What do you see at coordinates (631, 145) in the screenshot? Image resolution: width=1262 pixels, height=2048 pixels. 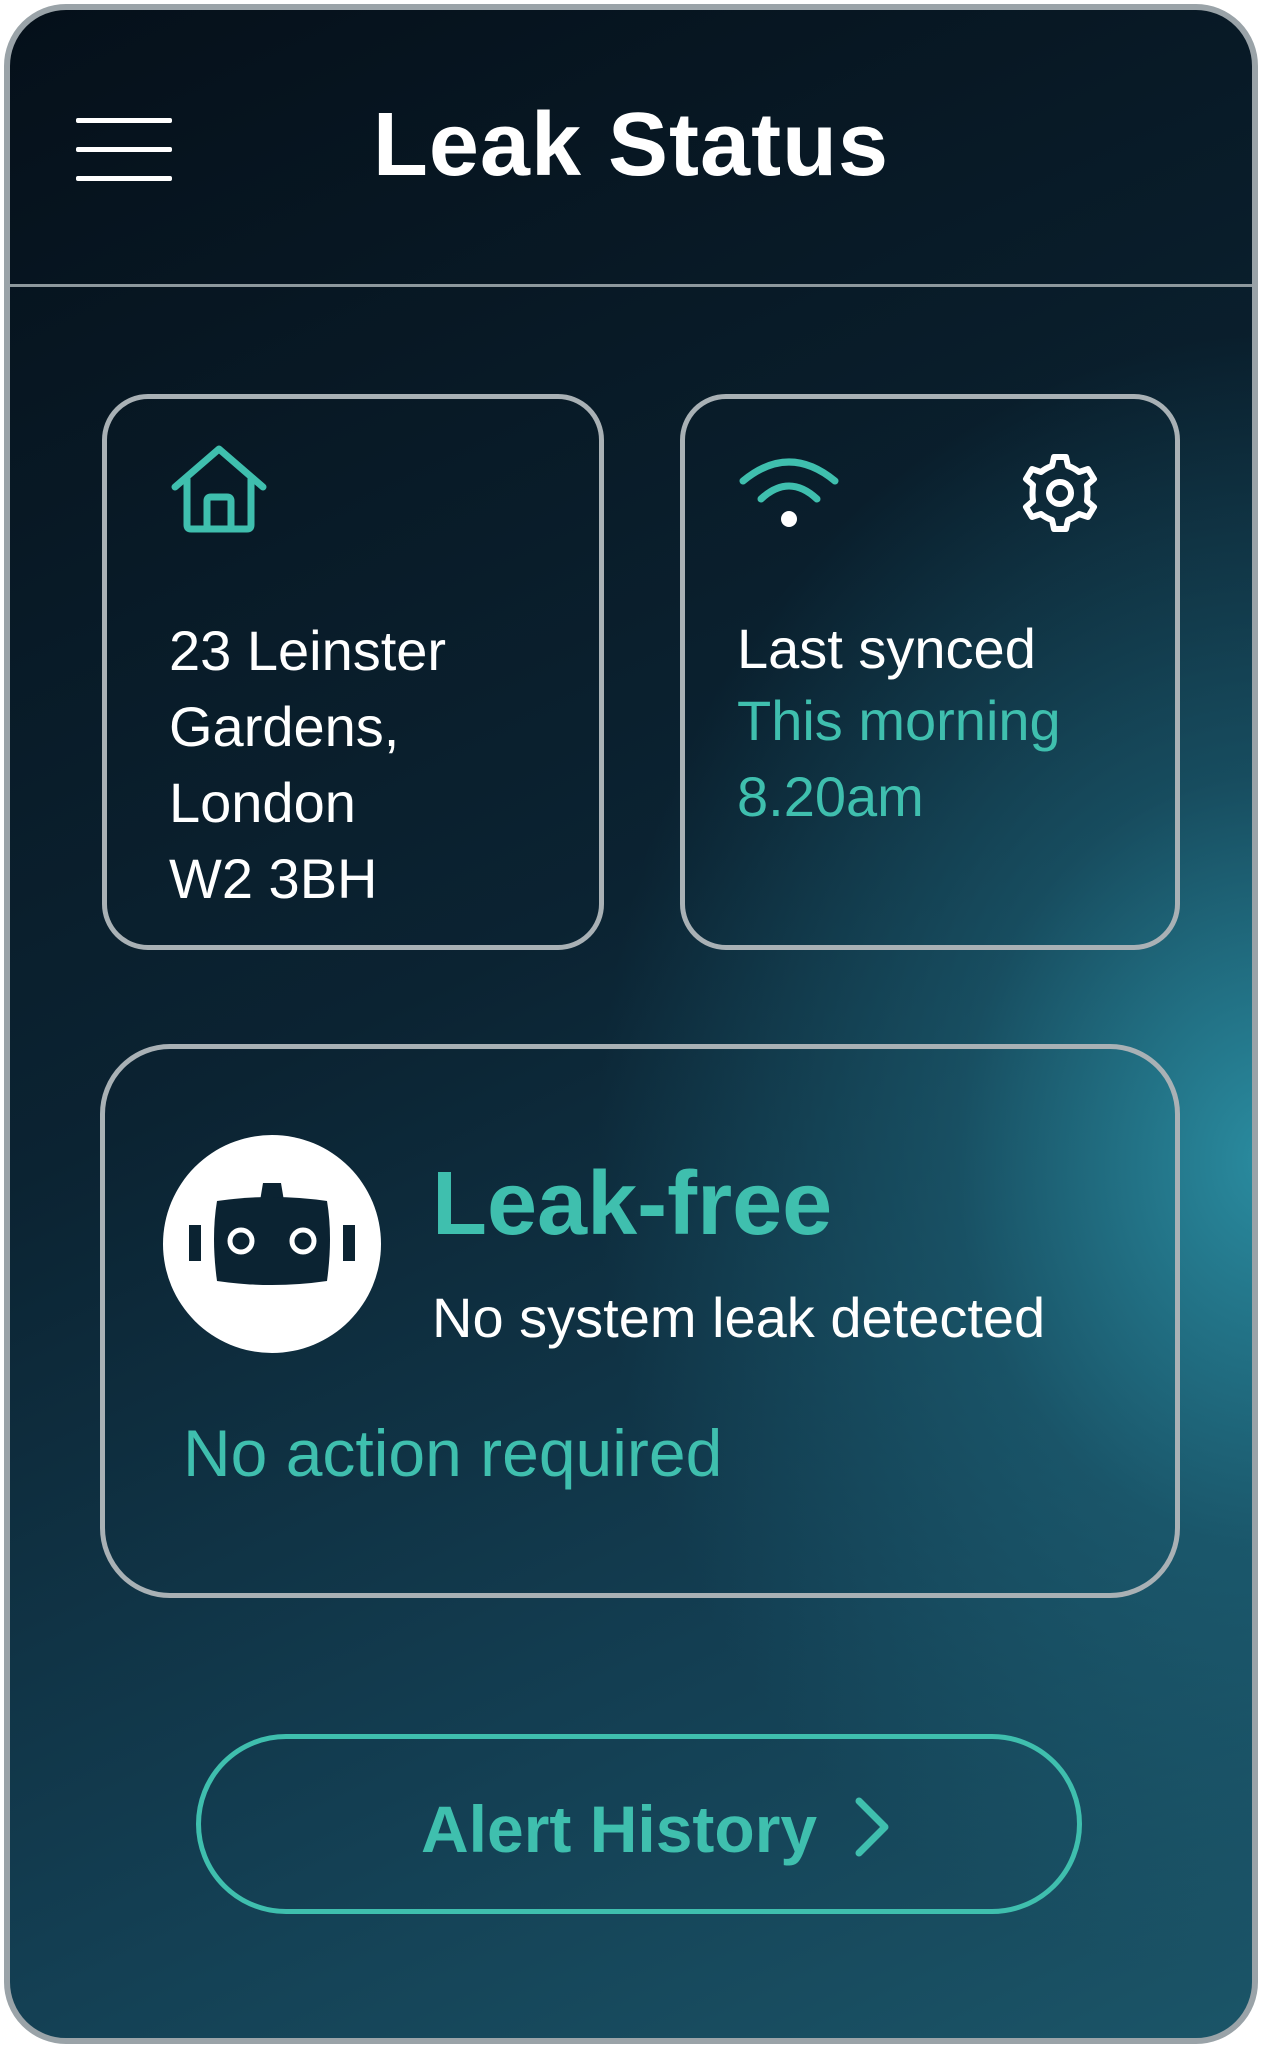 I see `page-title: Leak Status` at bounding box center [631, 145].